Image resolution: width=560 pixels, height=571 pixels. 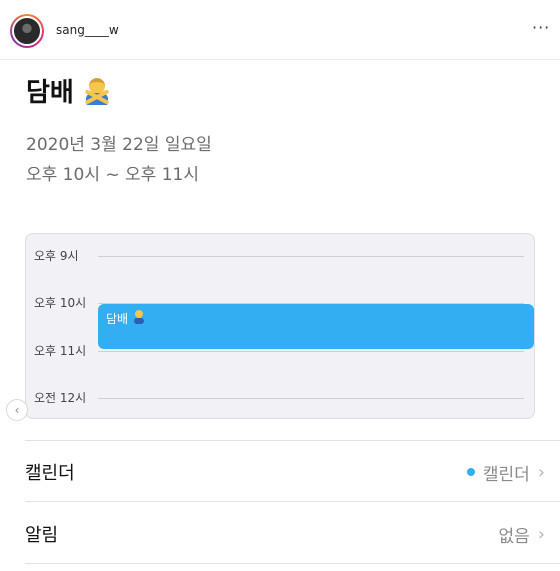 What do you see at coordinates (316, 326) in the screenshot?
I see `event-block: 담배` at bounding box center [316, 326].